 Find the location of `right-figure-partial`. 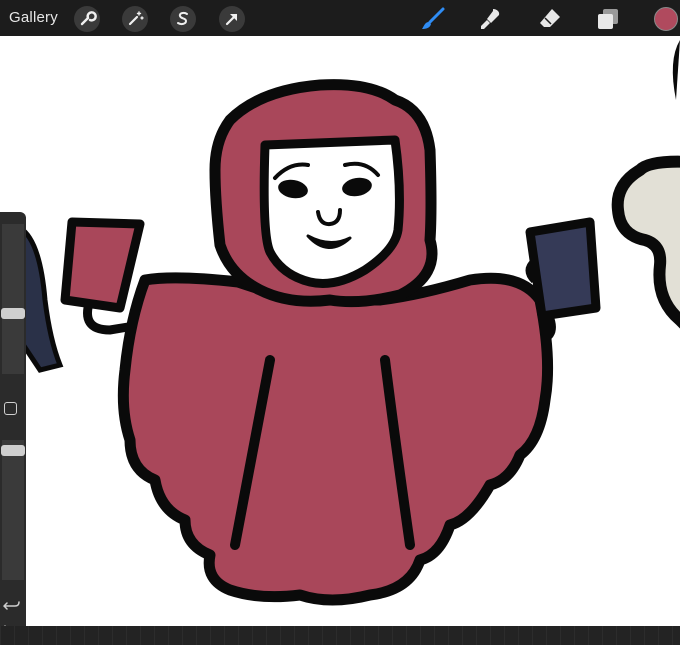

right-figure-partial is located at coordinates (645, 184).